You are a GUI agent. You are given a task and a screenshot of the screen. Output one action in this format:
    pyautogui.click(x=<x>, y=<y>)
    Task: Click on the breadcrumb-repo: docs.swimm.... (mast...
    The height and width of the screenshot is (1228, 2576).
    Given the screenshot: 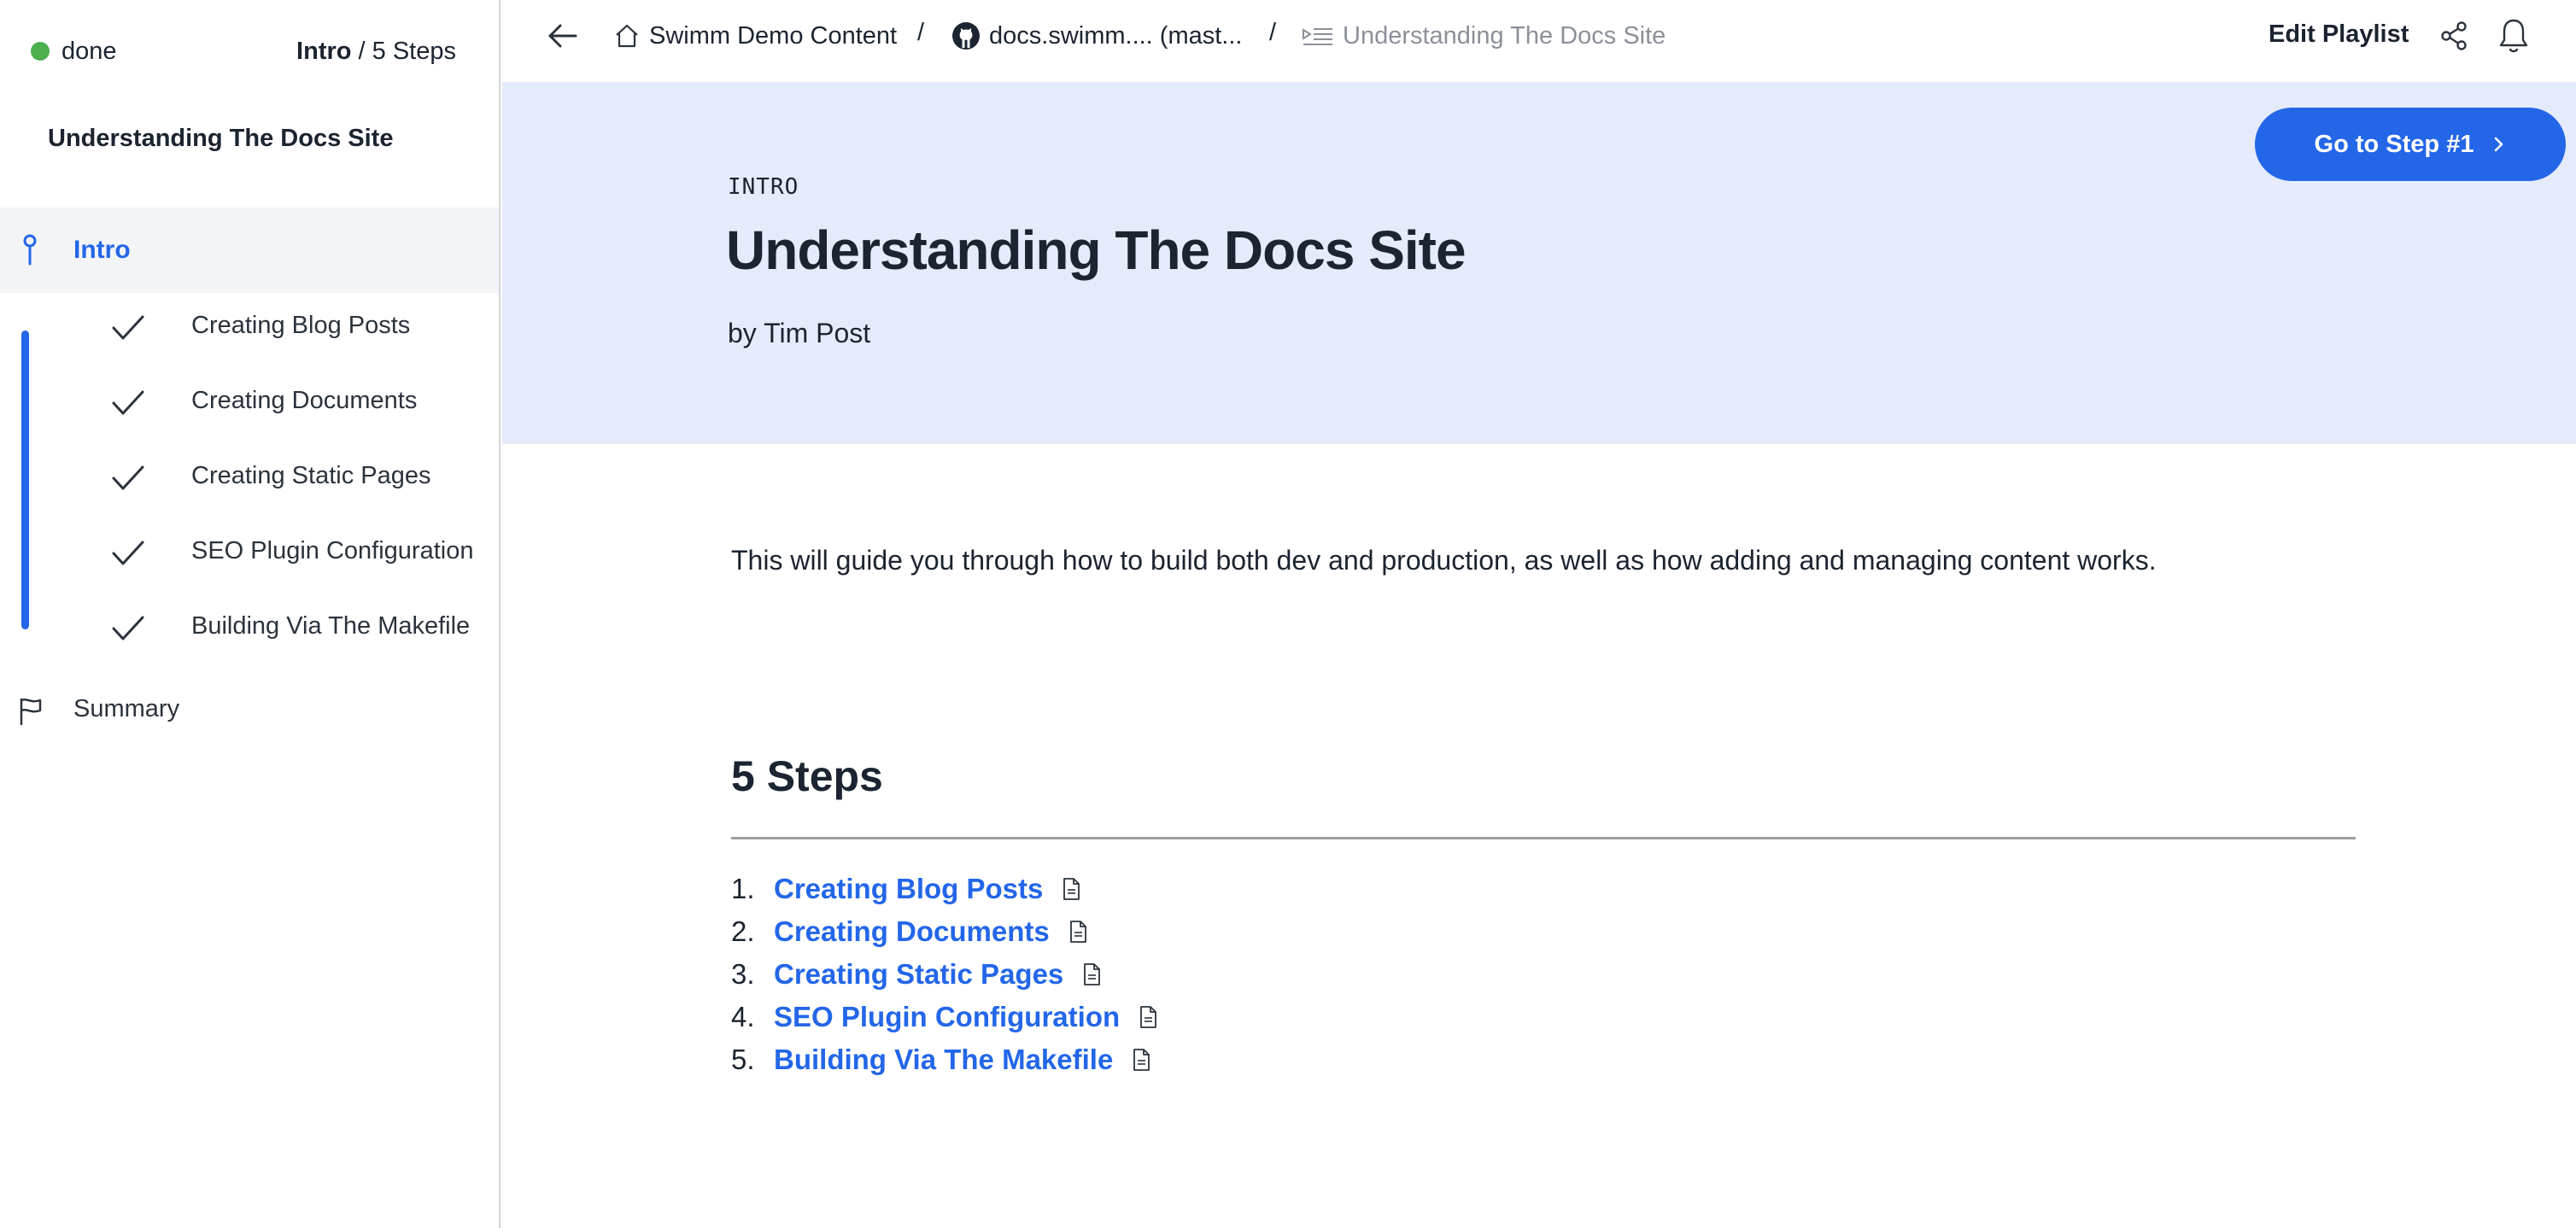 What is the action you would take?
    pyautogui.click(x=1096, y=36)
    